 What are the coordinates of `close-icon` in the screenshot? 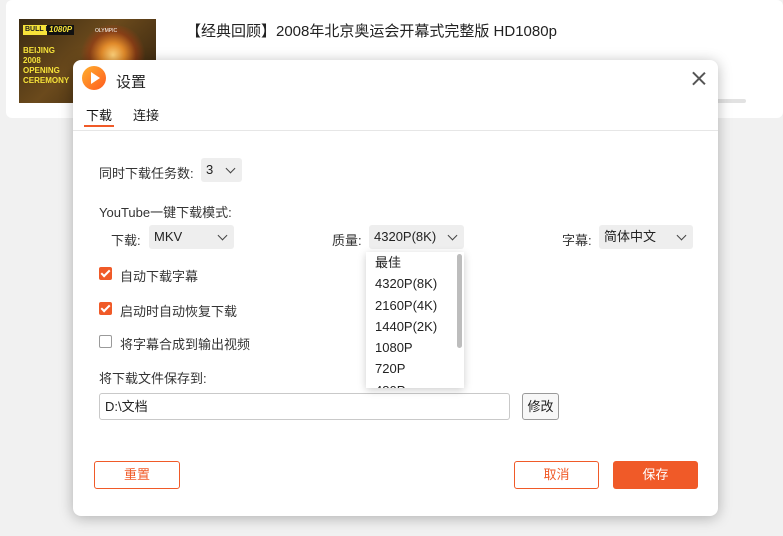 It's located at (699, 78).